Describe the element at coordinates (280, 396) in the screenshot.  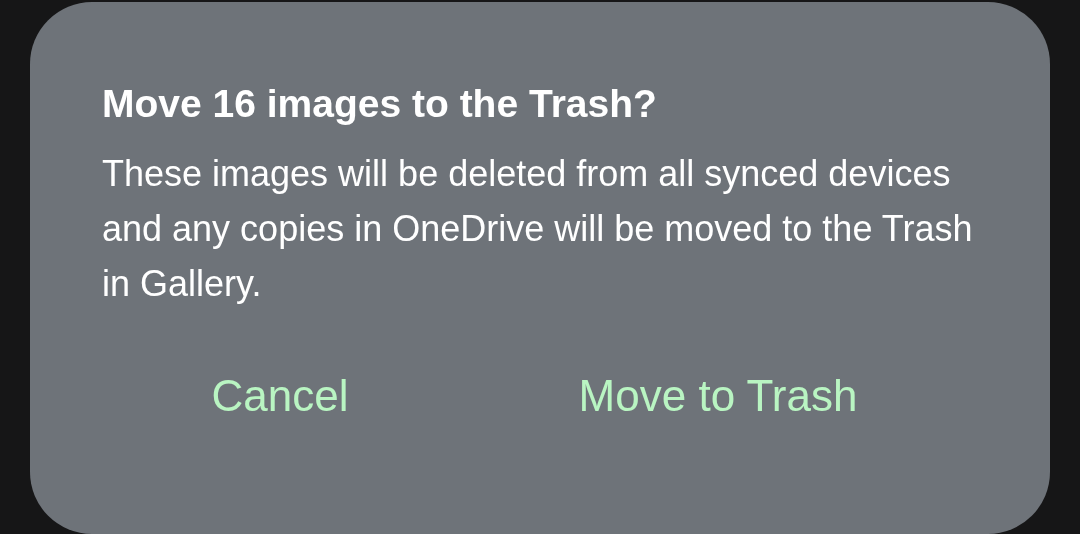
I see `cancel-button: Cancel` at that location.